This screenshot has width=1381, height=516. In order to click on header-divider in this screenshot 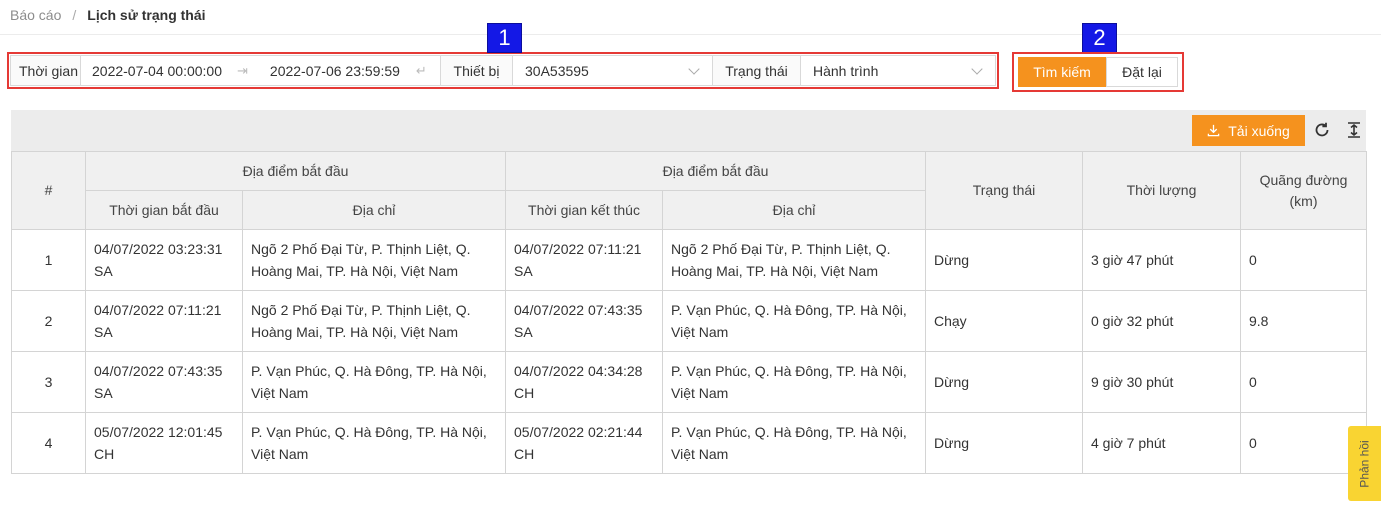, I will do `click(690, 34)`.